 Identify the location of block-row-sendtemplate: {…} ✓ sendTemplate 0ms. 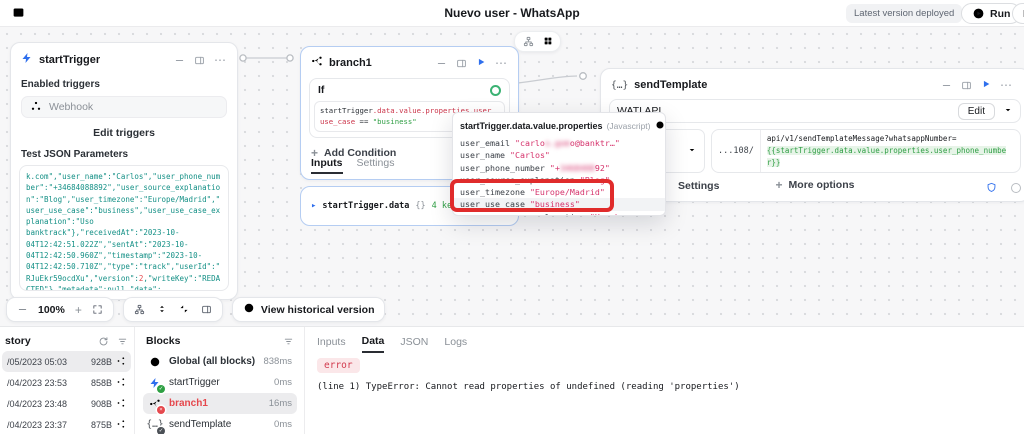
(220, 424).